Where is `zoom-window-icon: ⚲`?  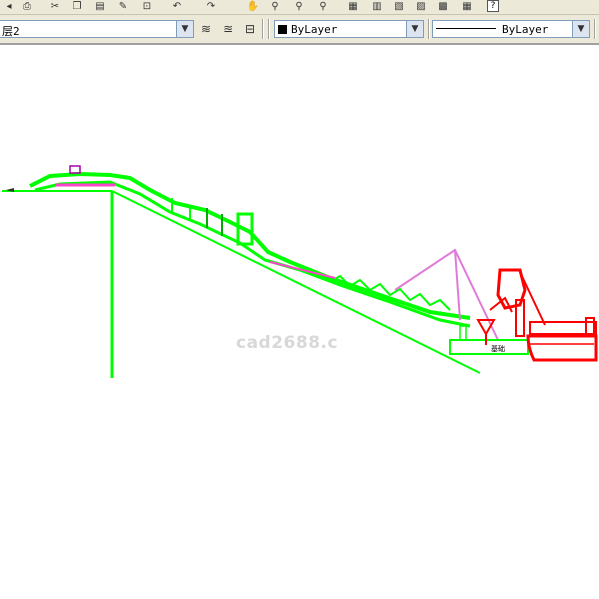 zoom-window-icon: ⚲ is located at coordinates (299, 6).